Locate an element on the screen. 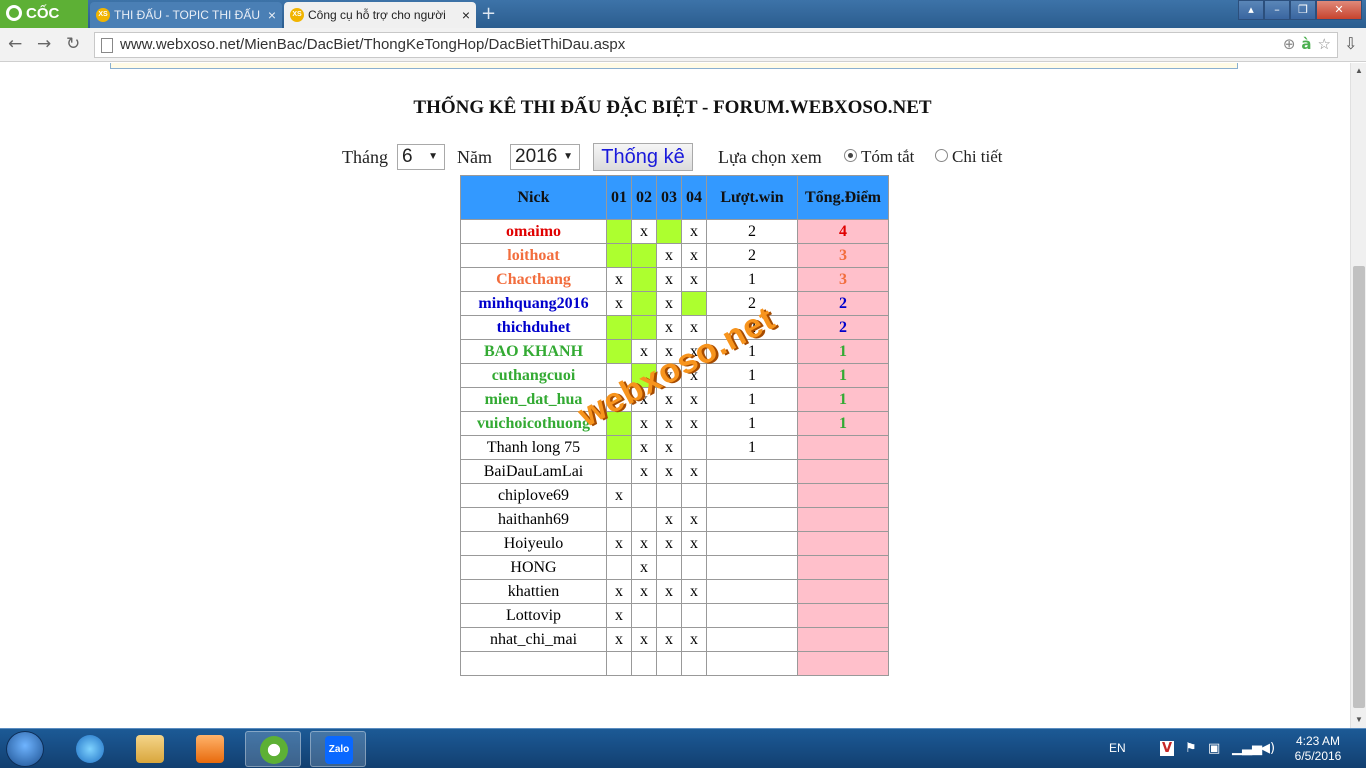 This screenshot has height=768, width=1366. table-row: HONG x is located at coordinates (674, 567).